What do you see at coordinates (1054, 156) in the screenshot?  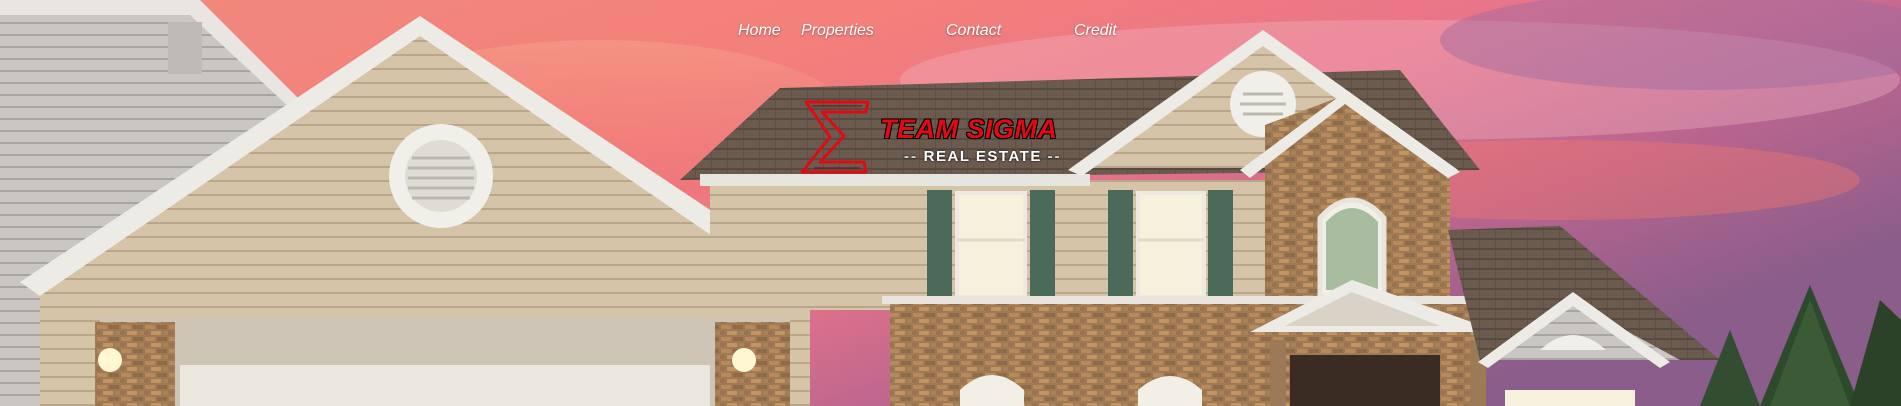 I see `logo-tagline-dash-right: --` at bounding box center [1054, 156].